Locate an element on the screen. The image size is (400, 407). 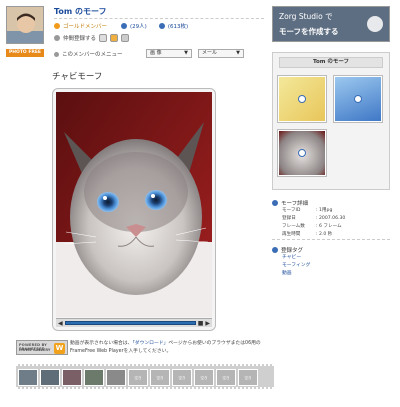
member-menu-row: このメンバーのメニュー is located at coordinates (88, 54).